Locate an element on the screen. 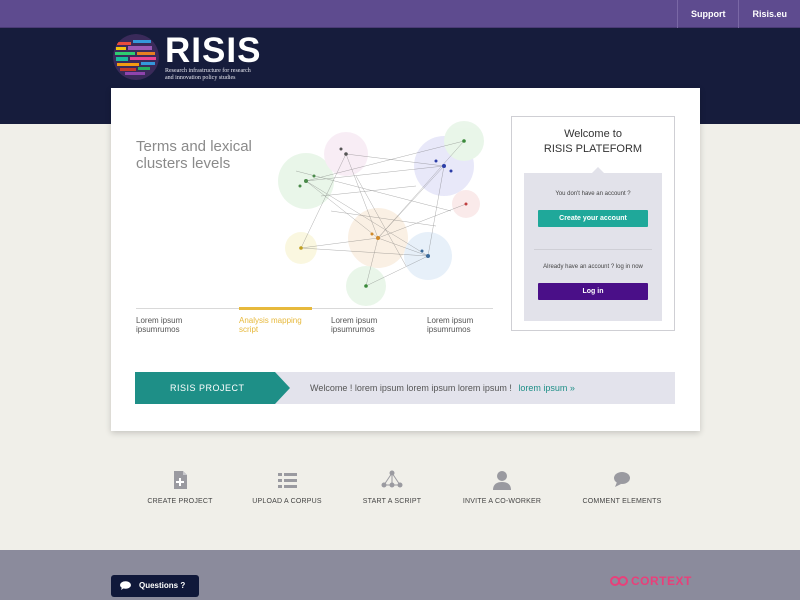 This screenshot has height=600, width=800. project-link: lorem ipsum » is located at coordinates (546, 388).